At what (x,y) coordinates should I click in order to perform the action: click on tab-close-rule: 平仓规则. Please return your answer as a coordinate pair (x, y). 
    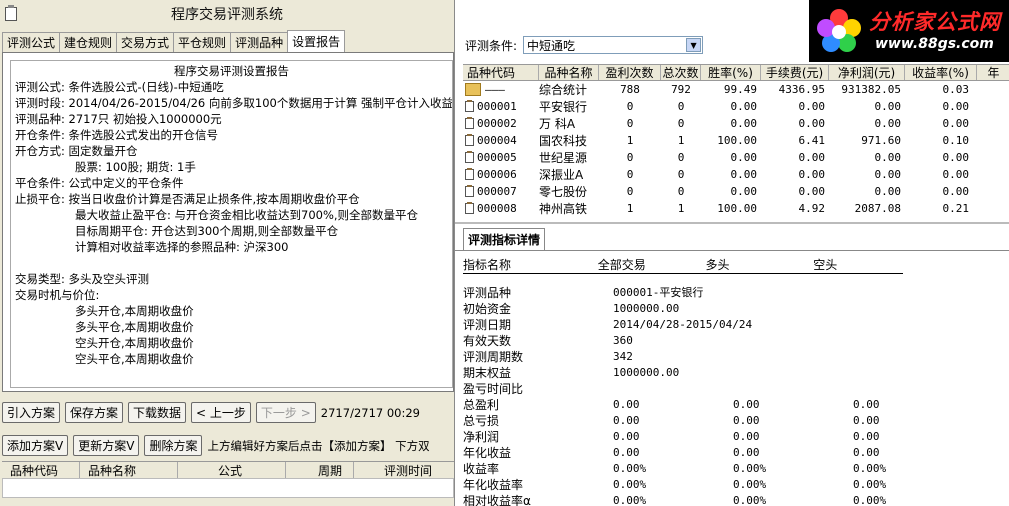
    Looking at the image, I should click on (202, 42).